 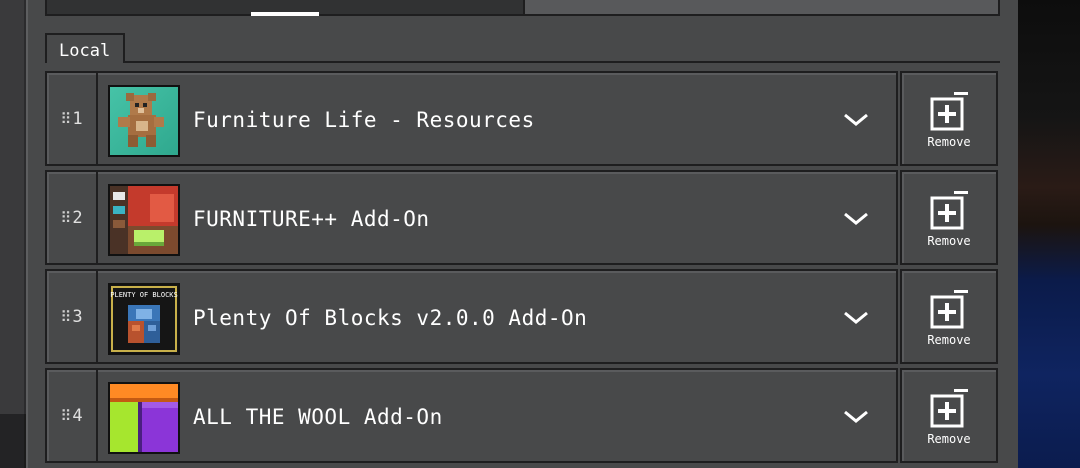 I want to click on drag-handle: ⠿ 4, so click(x=72, y=415).